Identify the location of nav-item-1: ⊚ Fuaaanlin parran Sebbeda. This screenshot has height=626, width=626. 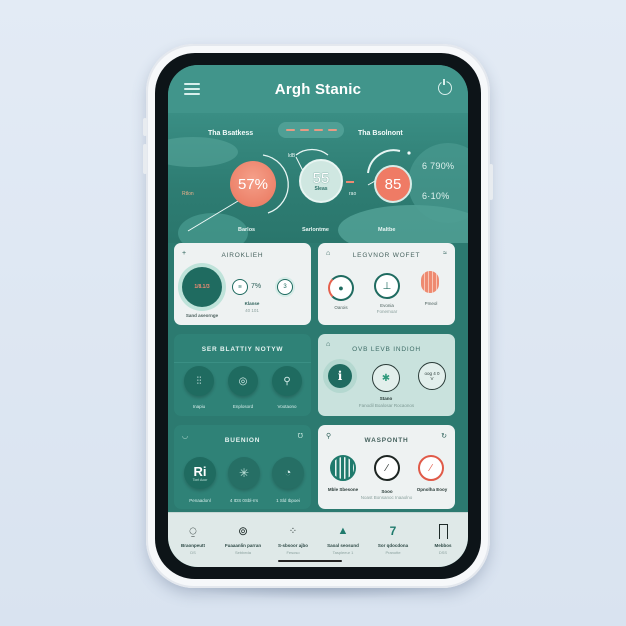
(243, 539).